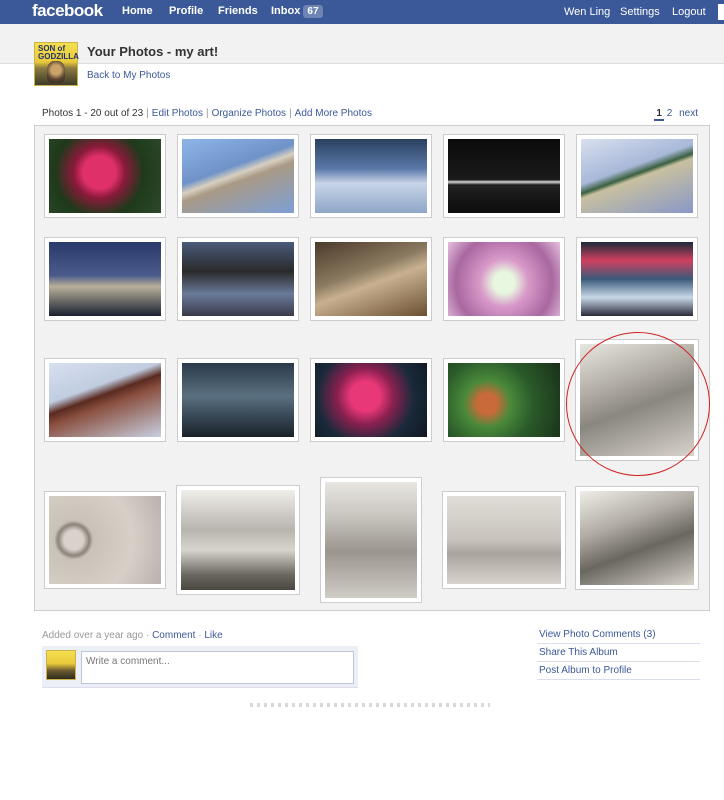  What do you see at coordinates (587, 12) in the screenshot?
I see `nav-user-link: Wen Ling` at bounding box center [587, 12].